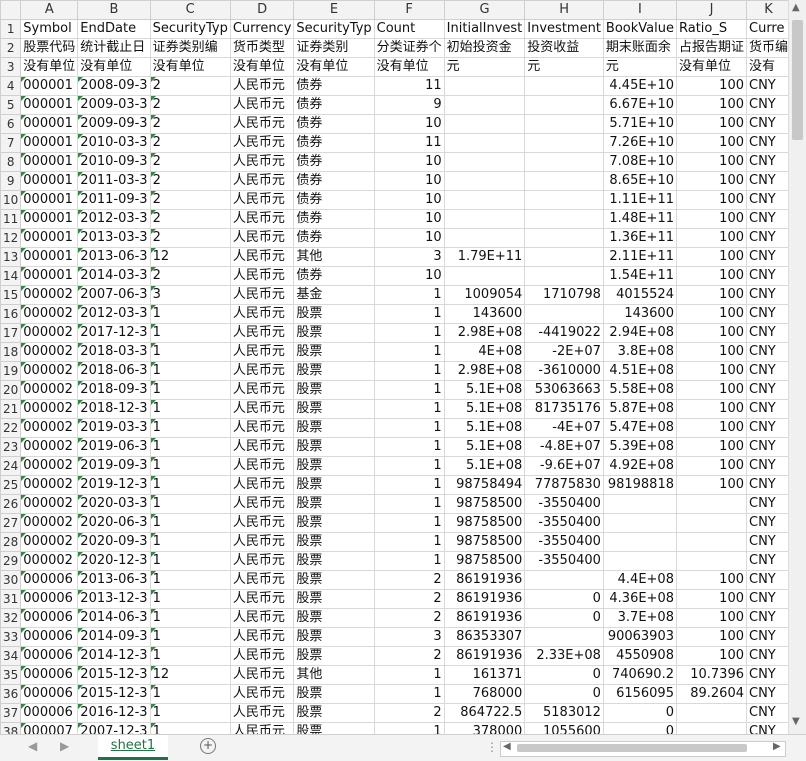  Describe the element at coordinates (409, 86) in the screenshot. I see `cell-f4: 11` at that location.